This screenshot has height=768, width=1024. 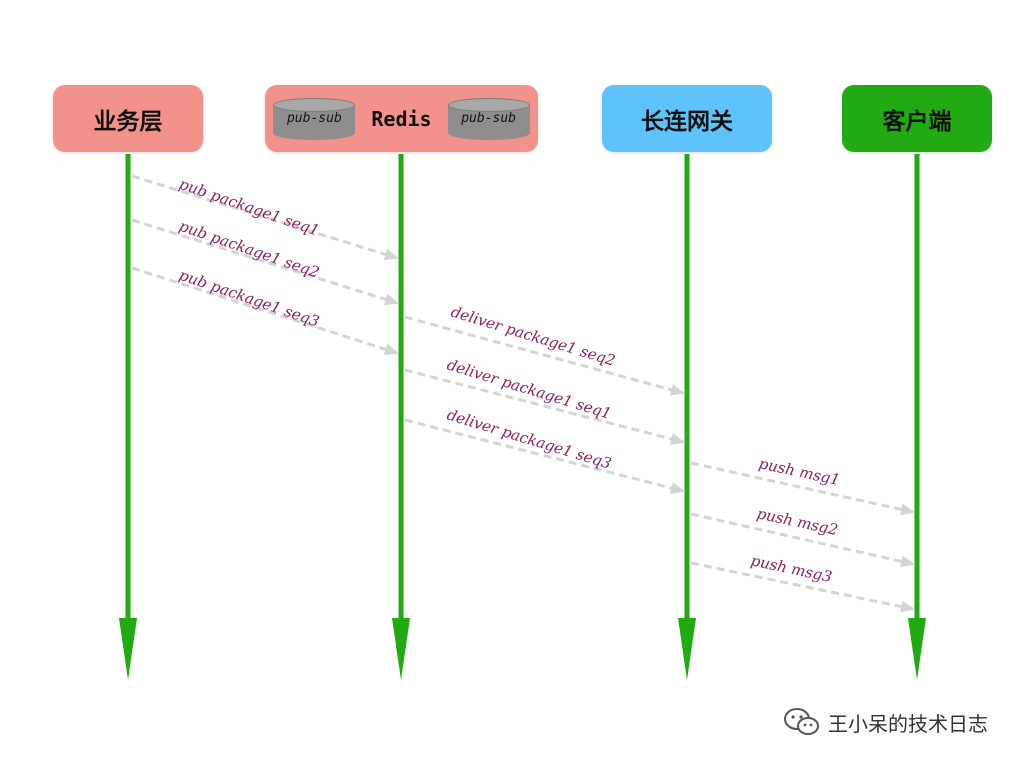 I want to click on wechat-icon, so click(x=801, y=721).